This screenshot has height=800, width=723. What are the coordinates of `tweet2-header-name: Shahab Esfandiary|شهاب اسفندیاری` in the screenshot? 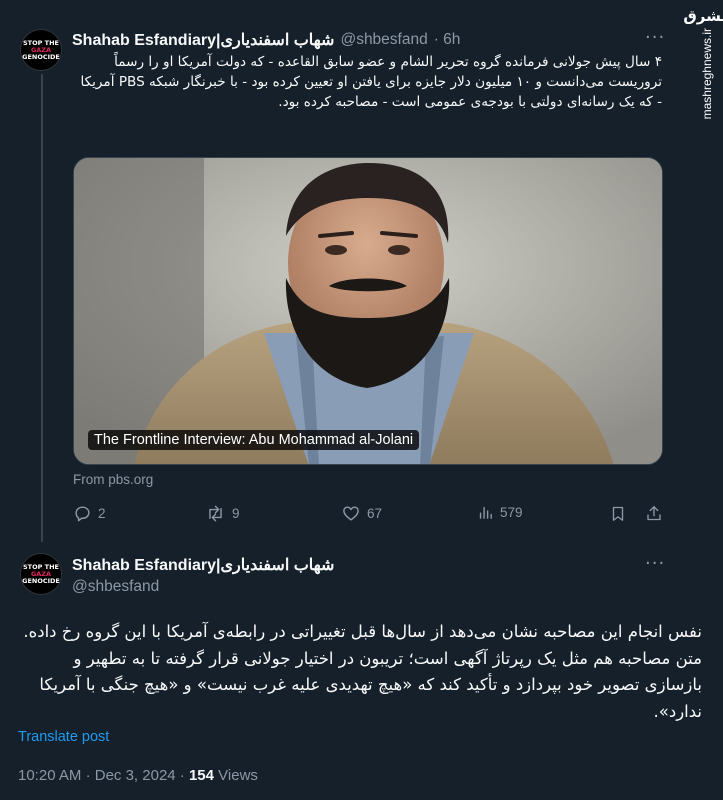 It's located at (203, 565).